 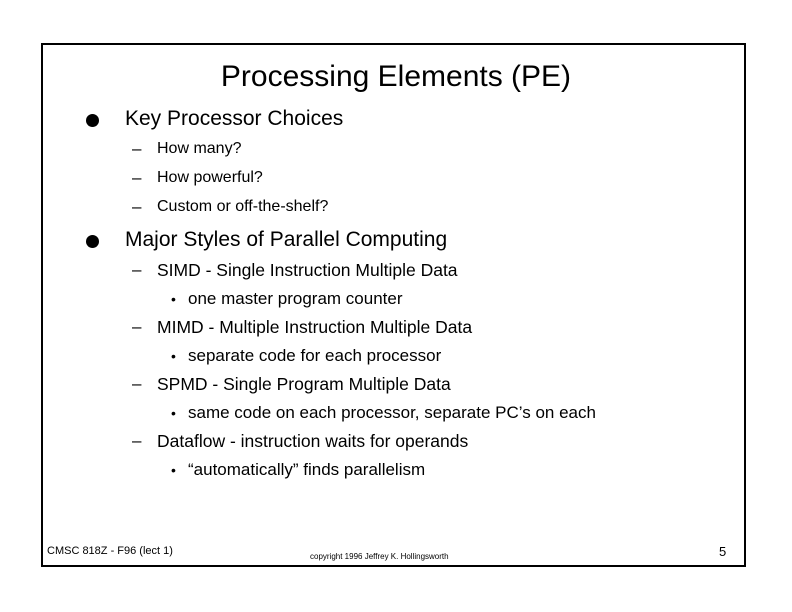 What do you see at coordinates (315, 355) in the screenshot?
I see `sub-list-item: separate code for each processor` at bounding box center [315, 355].